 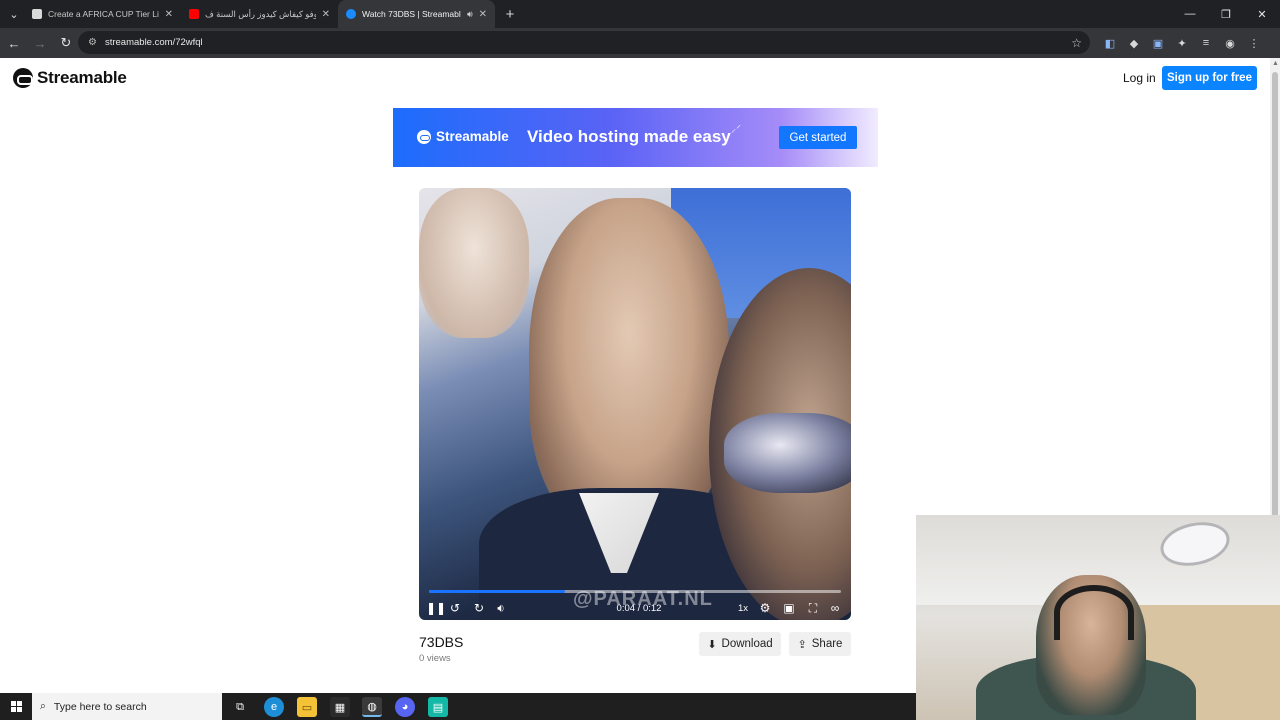 What do you see at coordinates (43, 706) in the screenshot?
I see `search-icon: ⌕` at bounding box center [43, 706].